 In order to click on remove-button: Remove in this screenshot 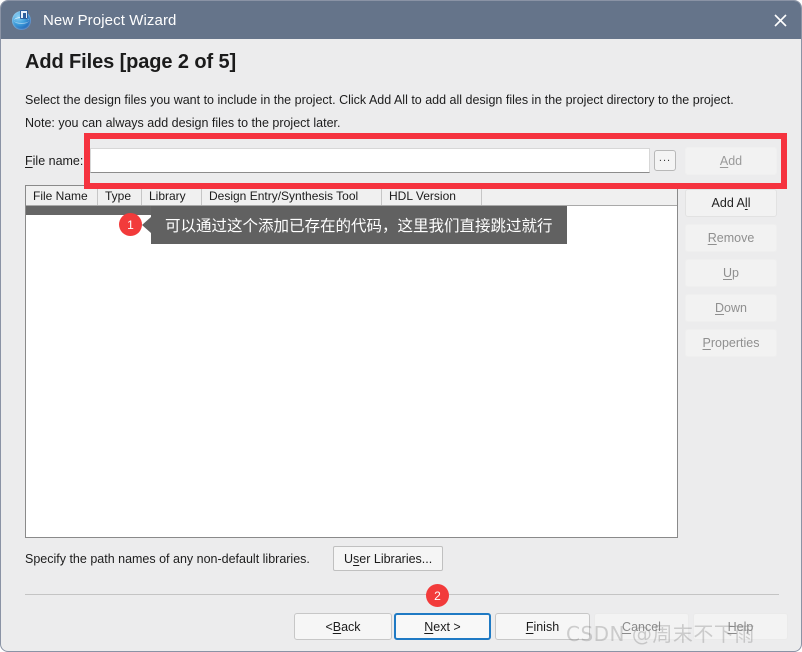, I will do `click(731, 238)`.